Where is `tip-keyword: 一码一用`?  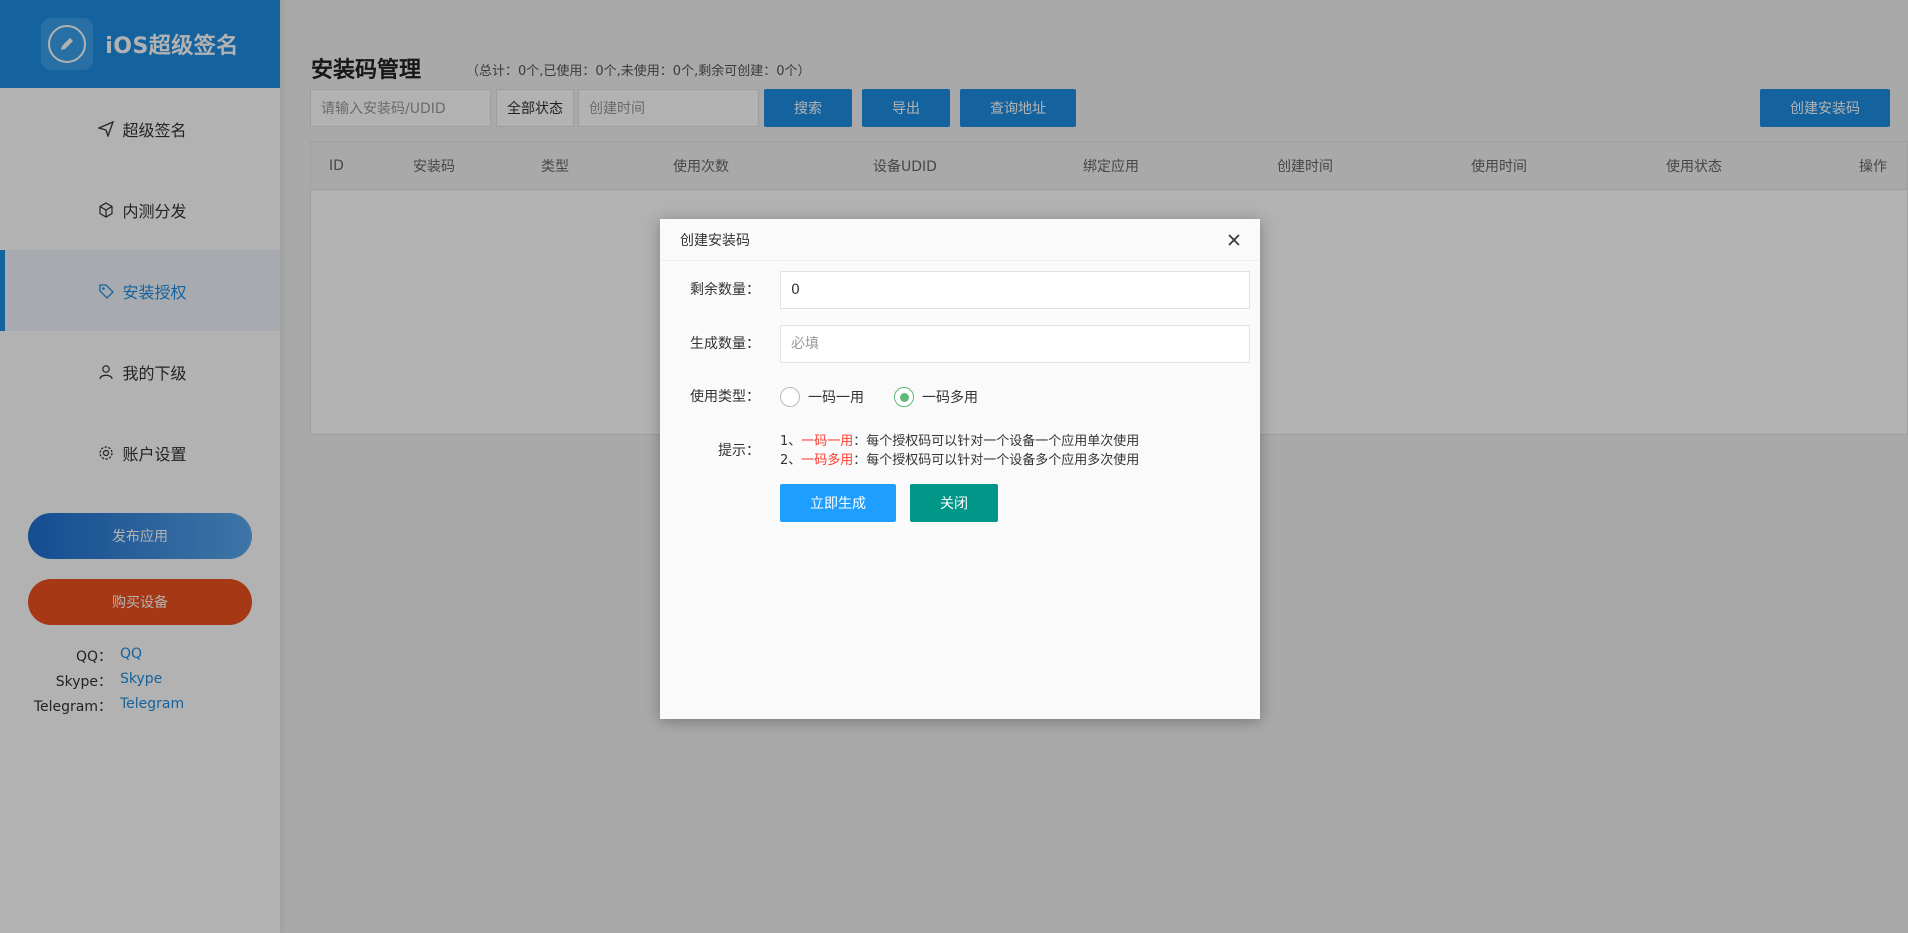
tip-keyword: 一码一用 is located at coordinates (827, 441).